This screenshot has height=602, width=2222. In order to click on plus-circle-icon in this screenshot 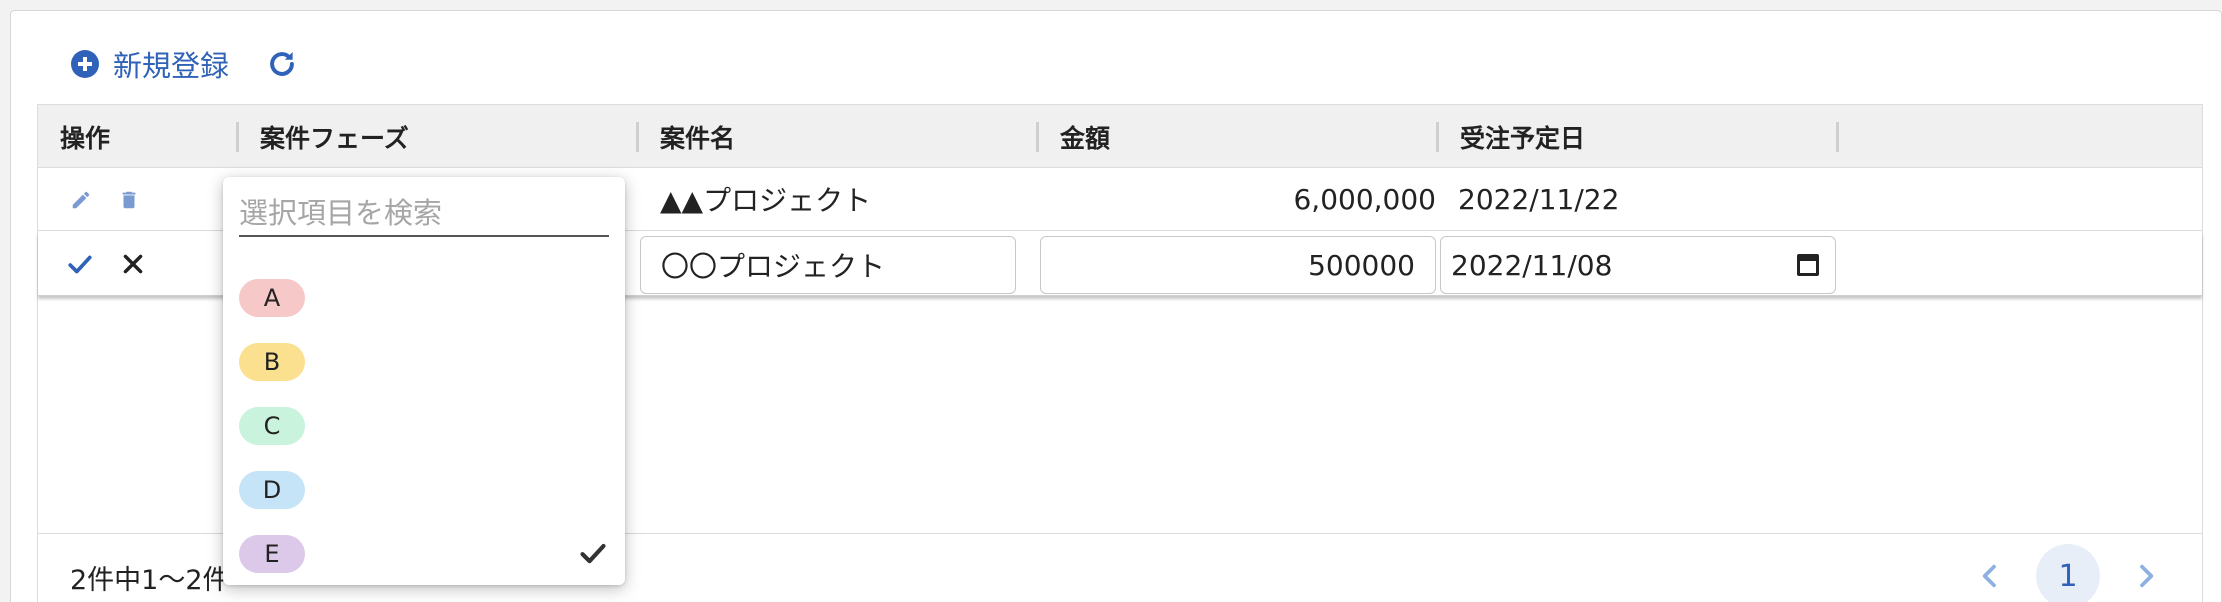, I will do `click(85, 64)`.